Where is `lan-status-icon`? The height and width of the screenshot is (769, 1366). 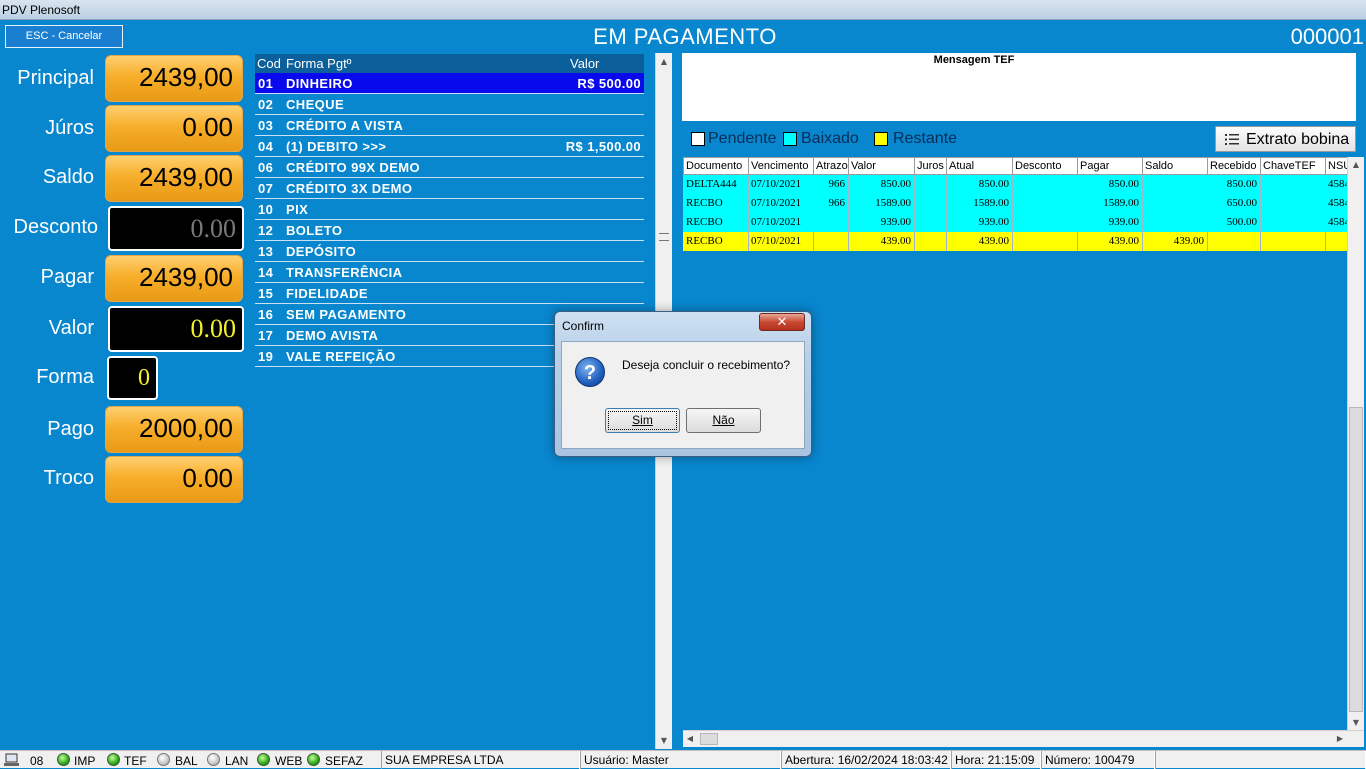 lan-status-icon is located at coordinates (213, 759).